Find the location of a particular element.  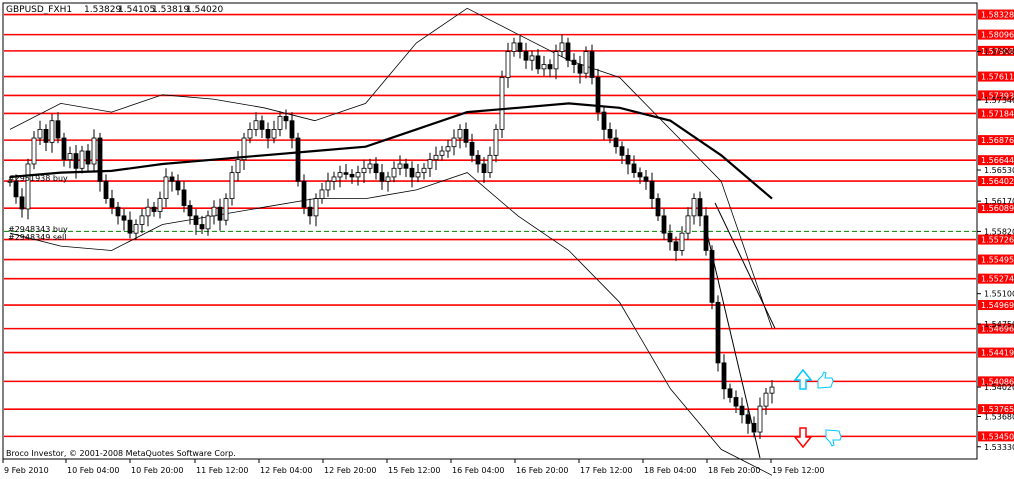

time-label: 15 Feb 12:00 is located at coordinates (414, 470).